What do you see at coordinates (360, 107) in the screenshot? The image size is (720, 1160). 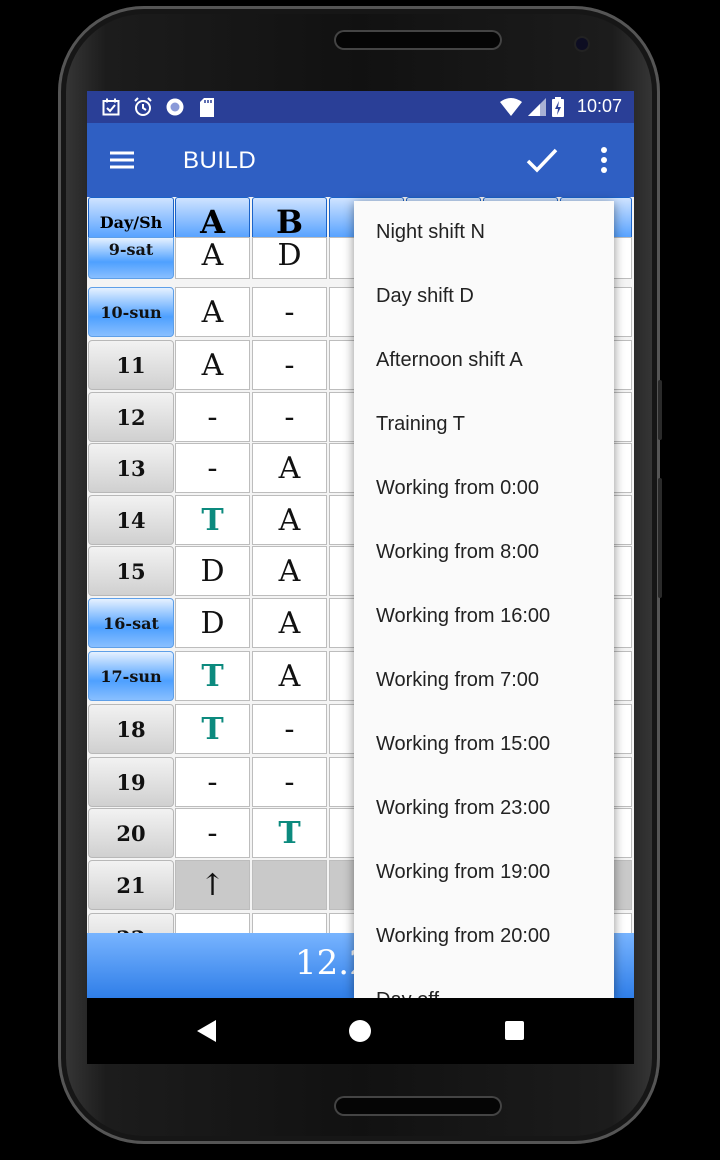 I see `status-bar: 10:07` at bounding box center [360, 107].